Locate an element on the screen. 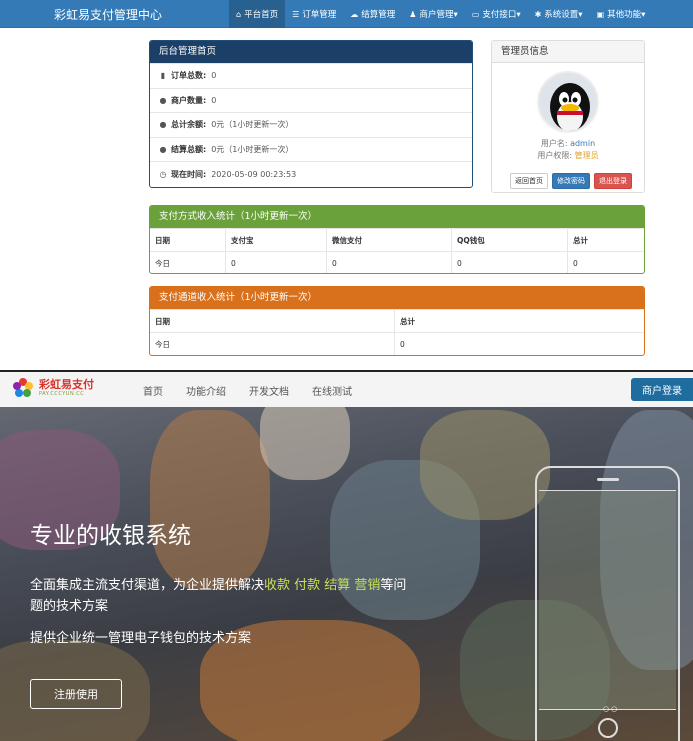  channel-stats-panel: 支付通道收入统计（1小时更新一次） 日期 总计 今日 0 is located at coordinates (397, 321).